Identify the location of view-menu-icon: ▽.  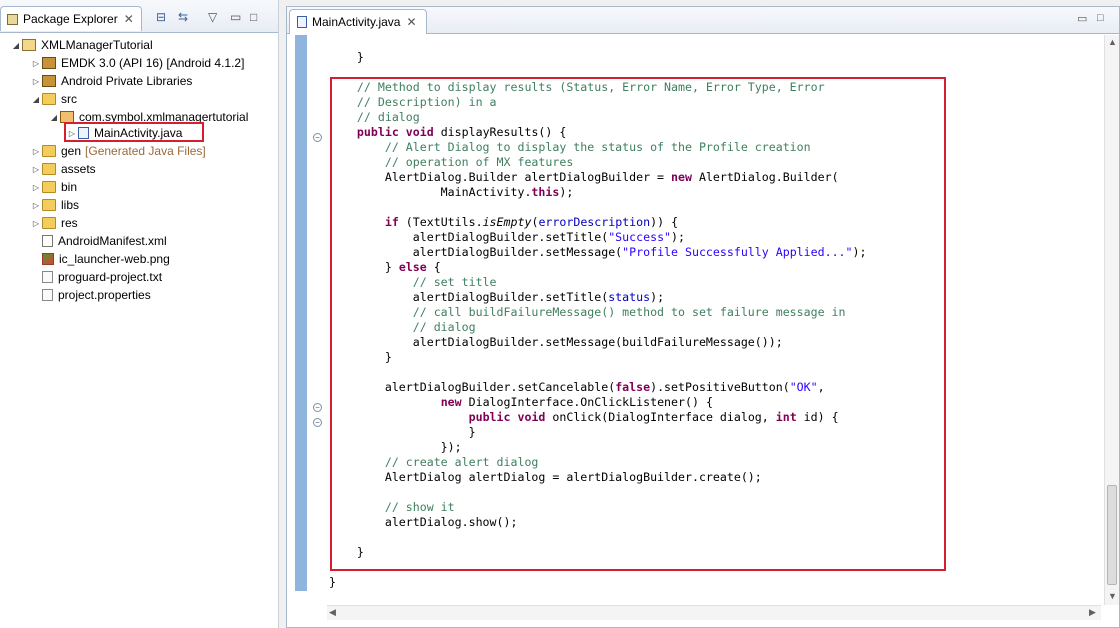
(212, 17).